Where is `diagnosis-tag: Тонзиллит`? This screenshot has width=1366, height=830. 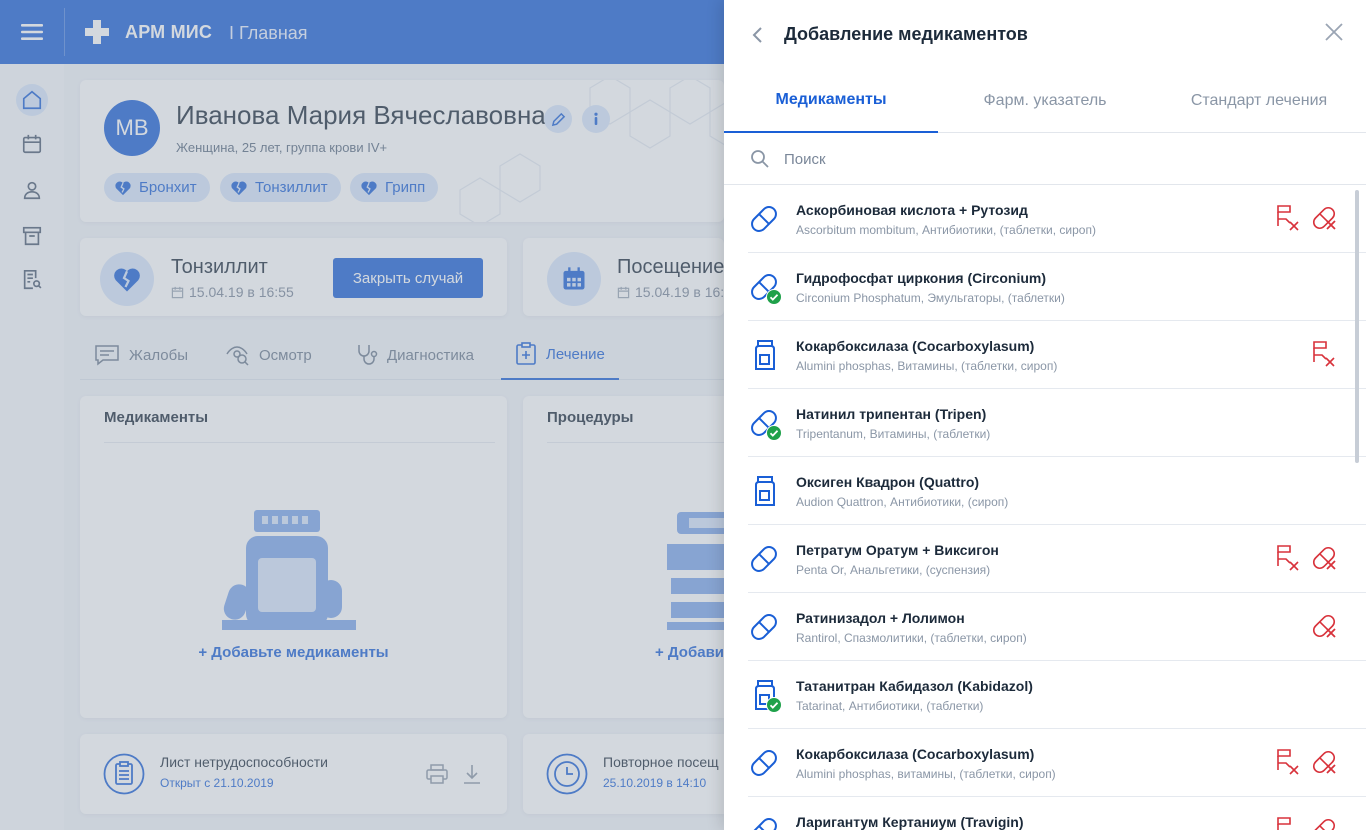 diagnosis-tag: Тонзиллит is located at coordinates (280, 187).